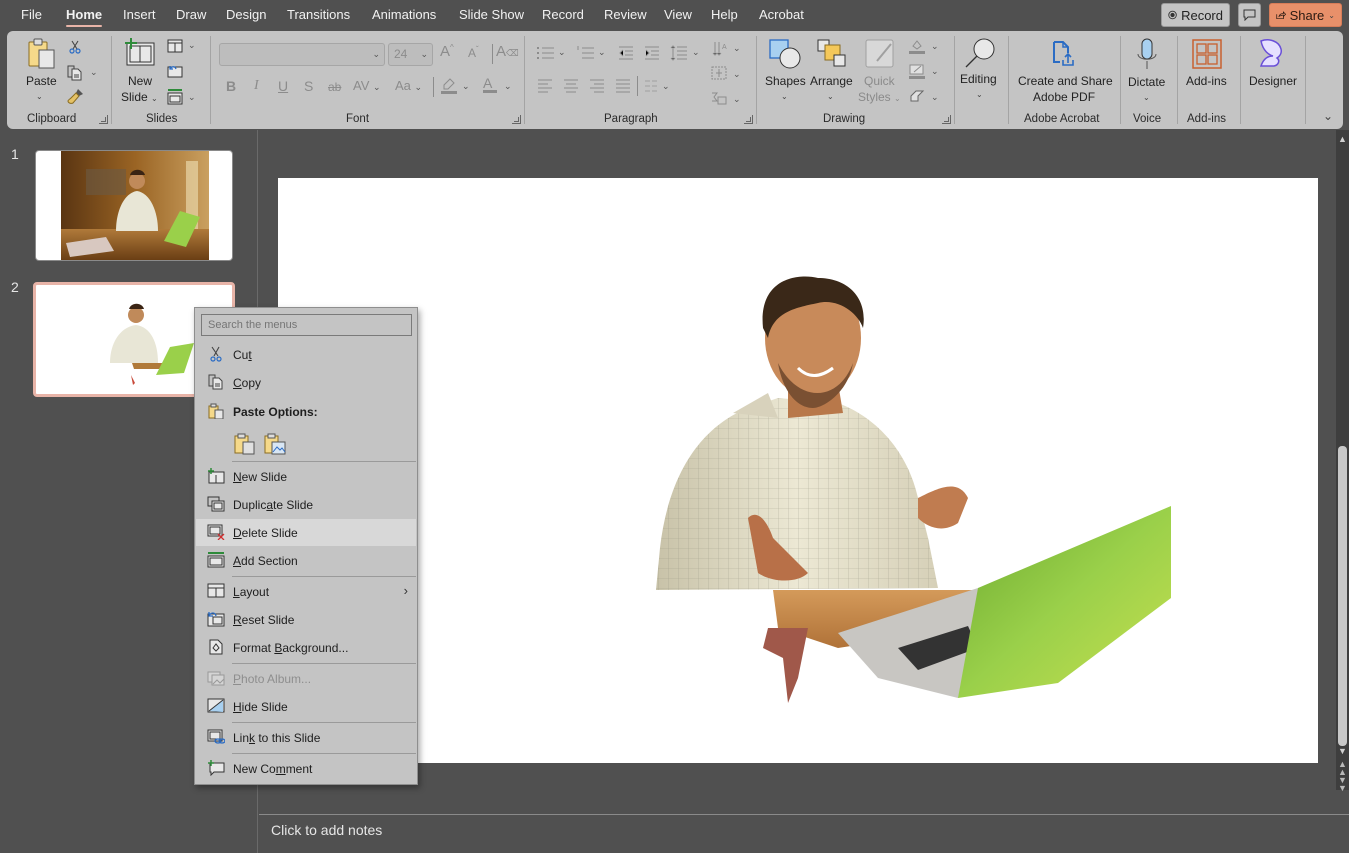 The width and height of the screenshot is (1349, 853). Describe the element at coordinates (306, 504) in the screenshot. I see `menu-item-duplicate-slide: Duplicate Slide` at that location.